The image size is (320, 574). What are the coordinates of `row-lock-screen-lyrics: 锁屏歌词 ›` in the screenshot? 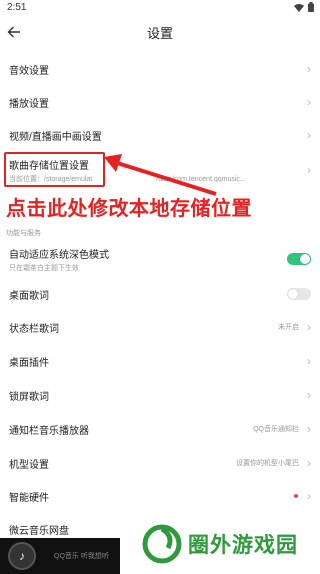 It's located at (160, 395).